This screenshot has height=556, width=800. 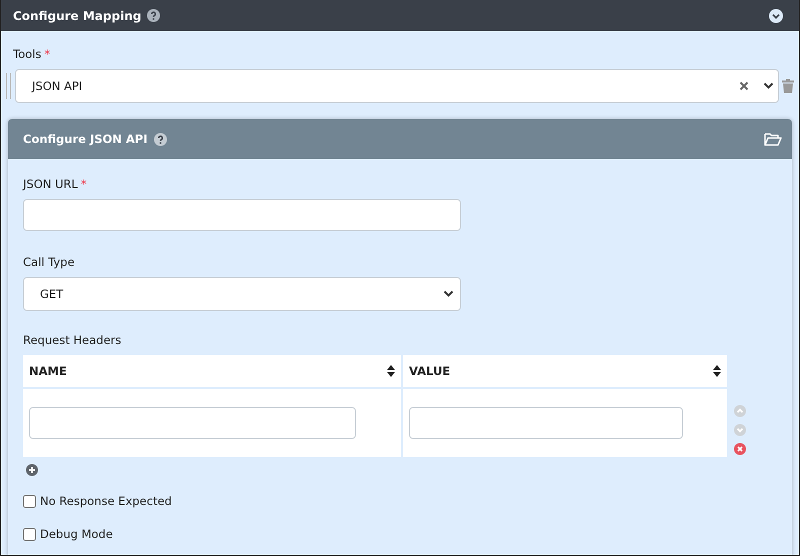 What do you see at coordinates (397, 86) in the screenshot?
I see `tool-select: JSON API` at bounding box center [397, 86].